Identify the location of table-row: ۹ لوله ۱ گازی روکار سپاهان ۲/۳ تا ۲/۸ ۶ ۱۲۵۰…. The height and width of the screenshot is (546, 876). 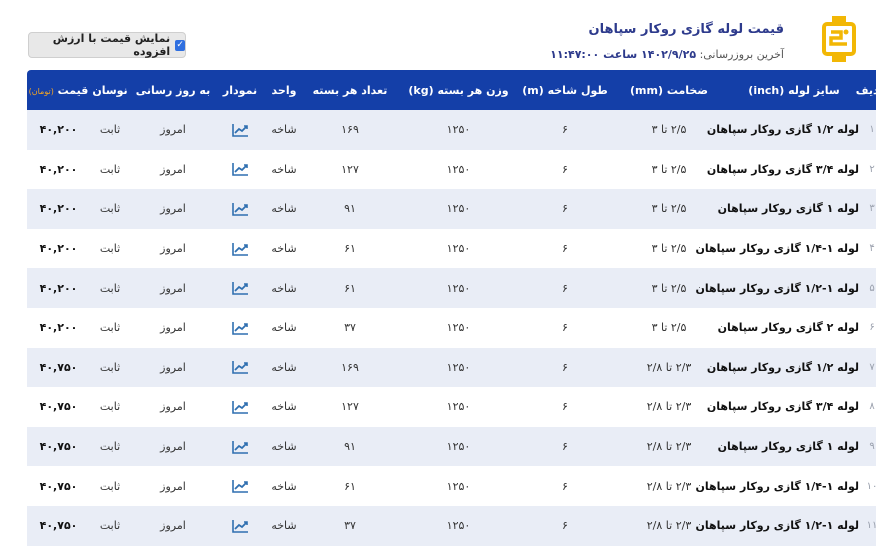
(451, 446).